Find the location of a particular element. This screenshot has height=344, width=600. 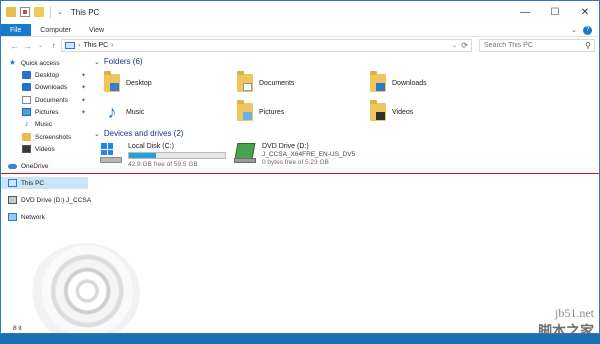

drive-name: Local Disk (C:) is located at coordinates (151, 146).